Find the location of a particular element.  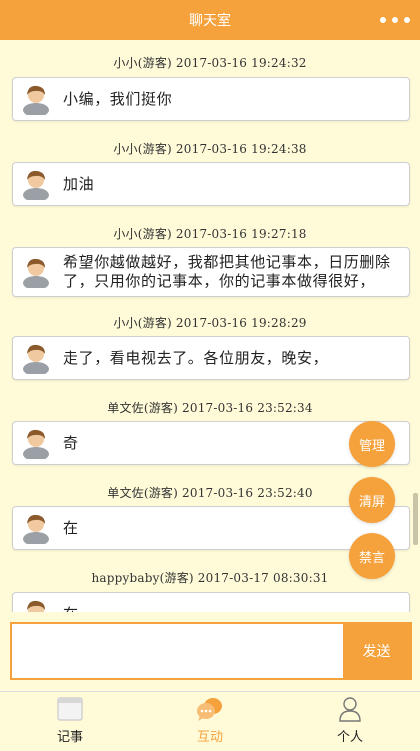

app-header: 聊天室 is located at coordinates (210, 20).